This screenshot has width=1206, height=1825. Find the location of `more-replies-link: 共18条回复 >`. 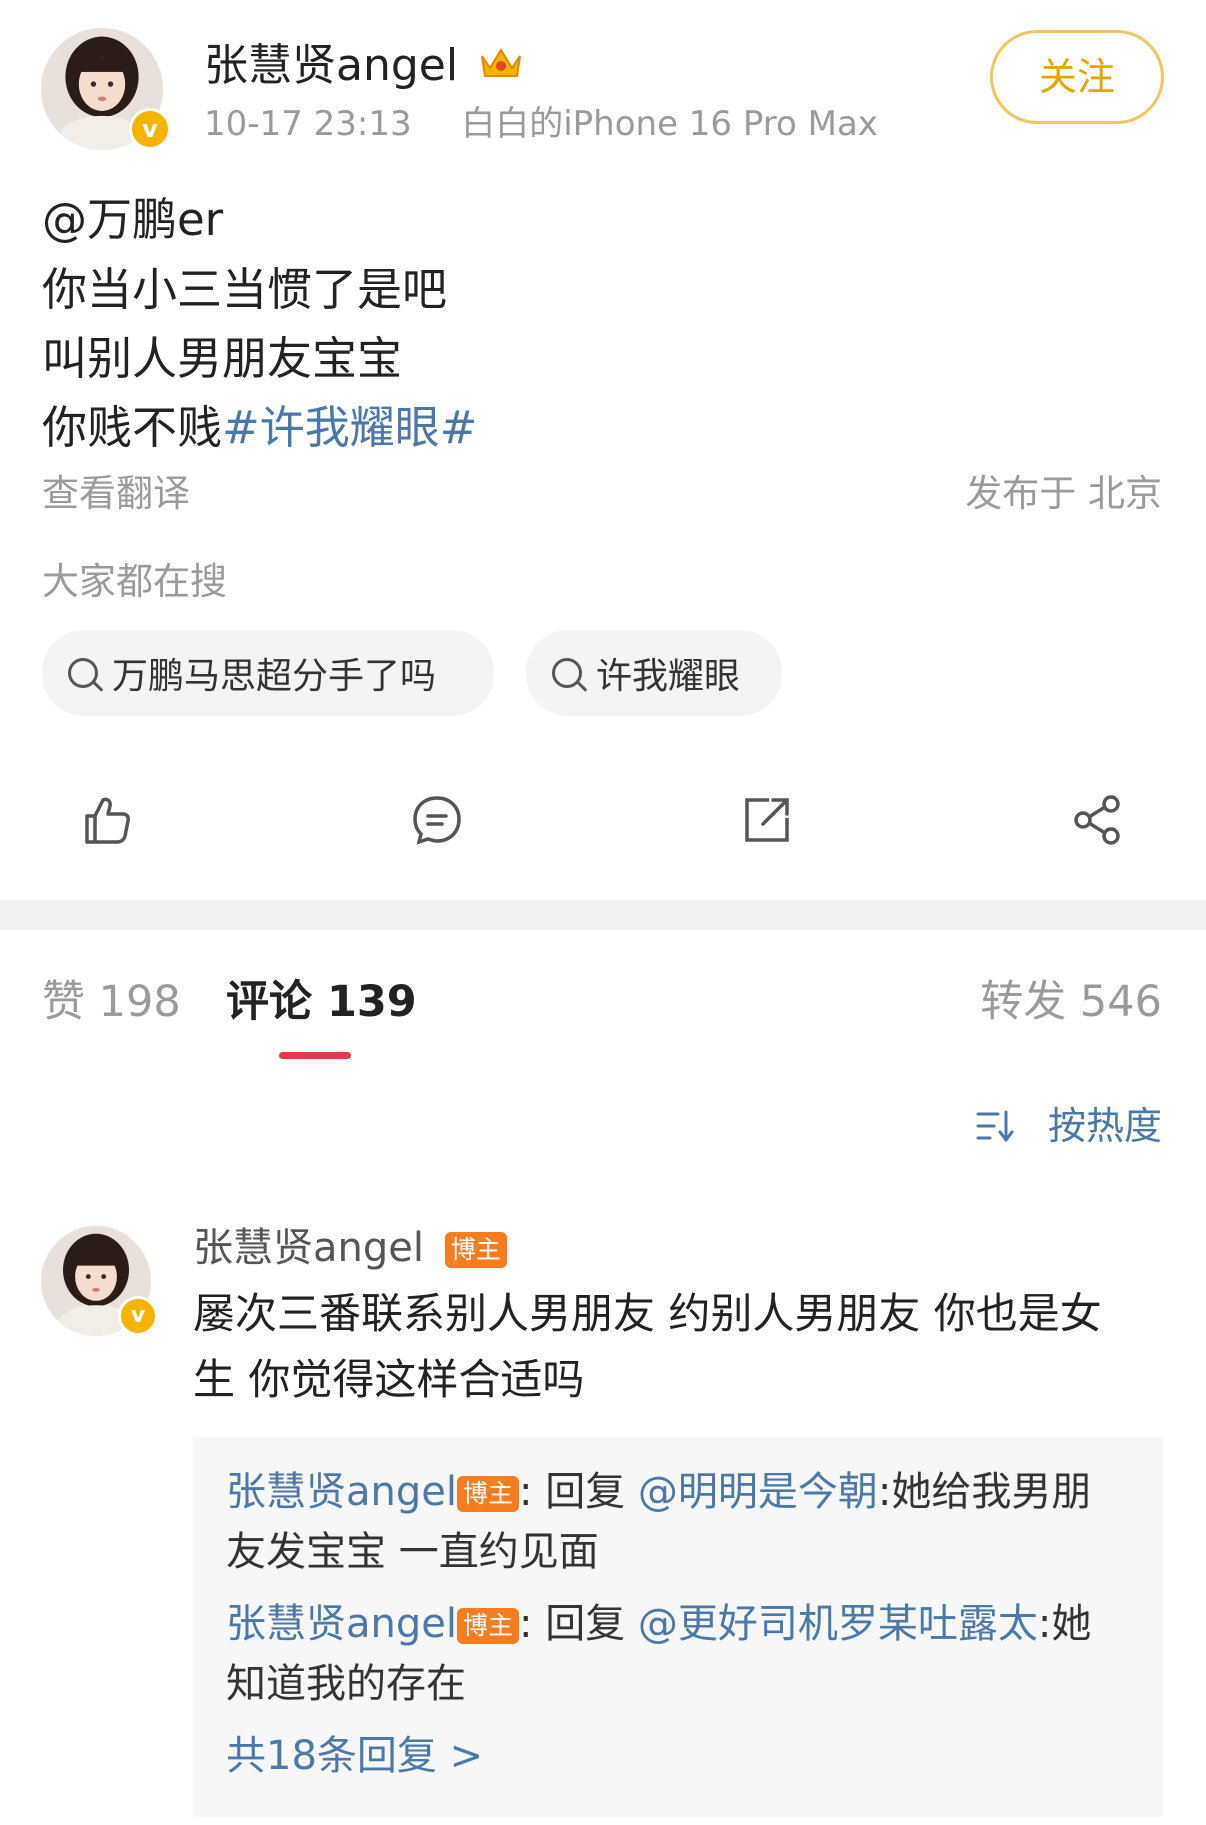

more-replies-link: 共18条回复 > is located at coordinates (354, 1756).